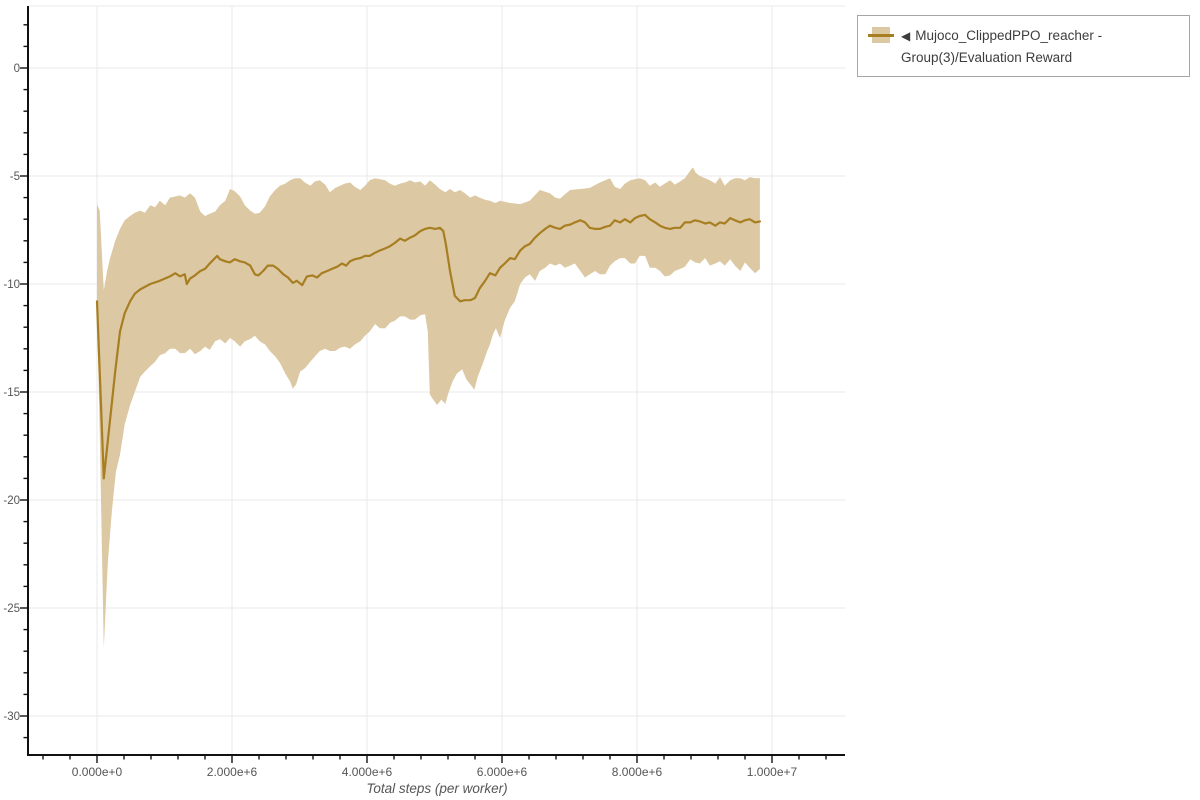 Image resolution: width=1200 pixels, height=800 pixels. What do you see at coordinates (11, 717) in the screenshot?
I see `y-tick-label: -30` at bounding box center [11, 717].